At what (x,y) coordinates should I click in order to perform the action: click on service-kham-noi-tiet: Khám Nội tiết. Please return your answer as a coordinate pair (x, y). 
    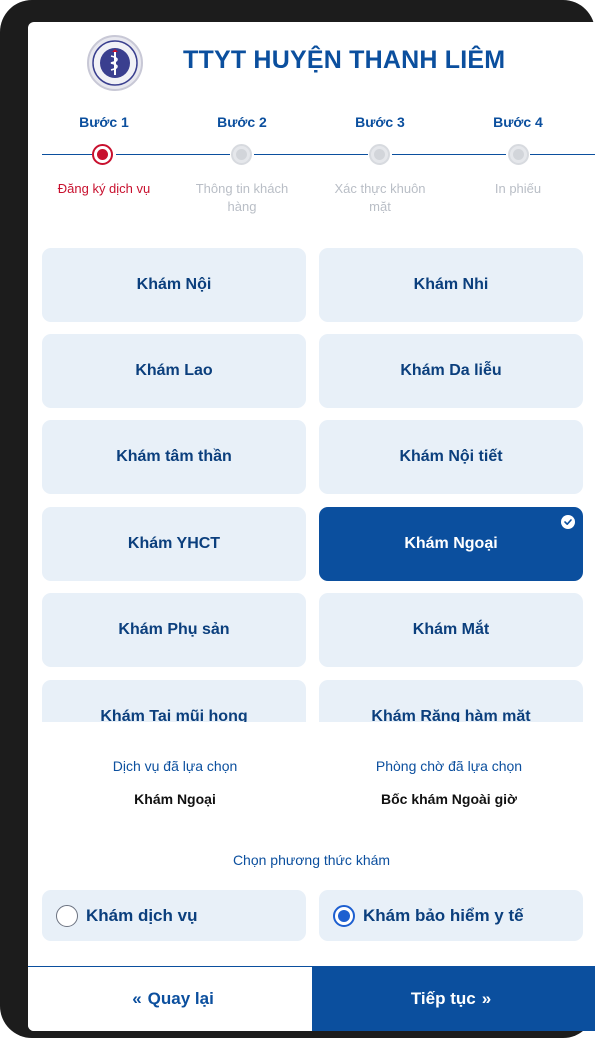
    Looking at the image, I should click on (451, 457).